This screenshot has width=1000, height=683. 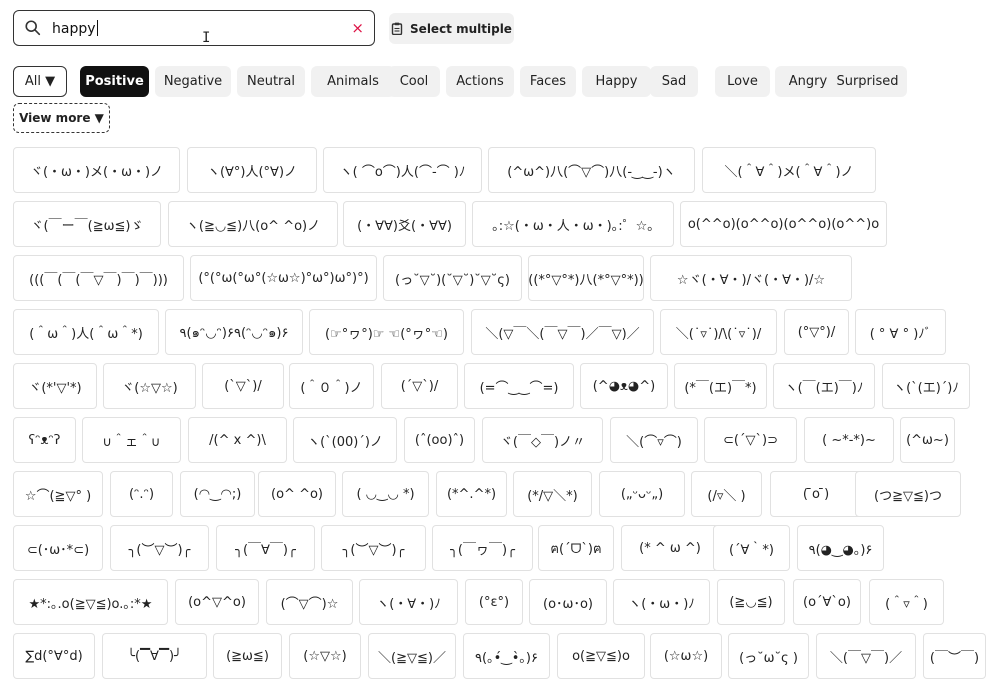 I want to click on kaomoji-card: (((*°▽°*)八(*°▽°*))), so click(x=586, y=278).